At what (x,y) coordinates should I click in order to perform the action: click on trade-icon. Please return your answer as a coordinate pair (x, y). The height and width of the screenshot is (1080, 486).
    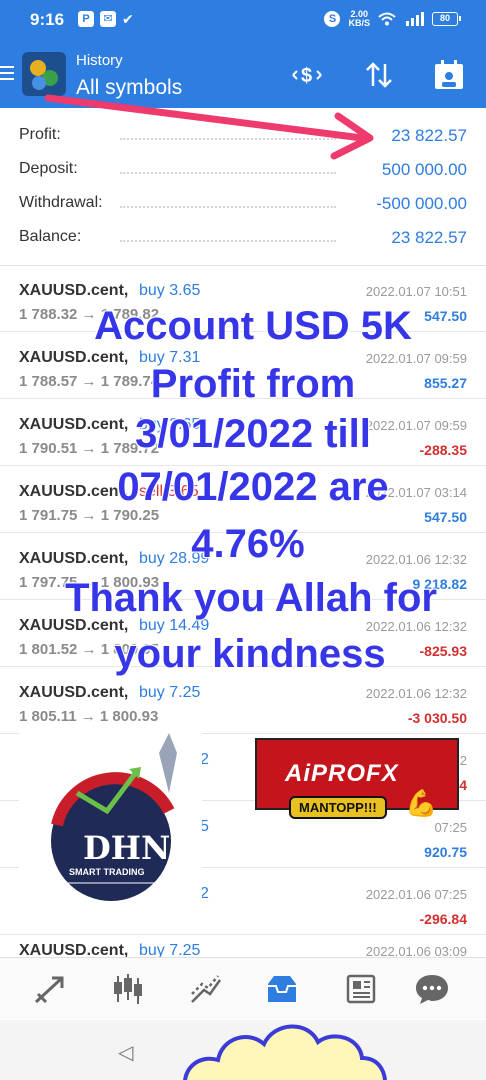
    Looking at the image, I should click on (206, 989).